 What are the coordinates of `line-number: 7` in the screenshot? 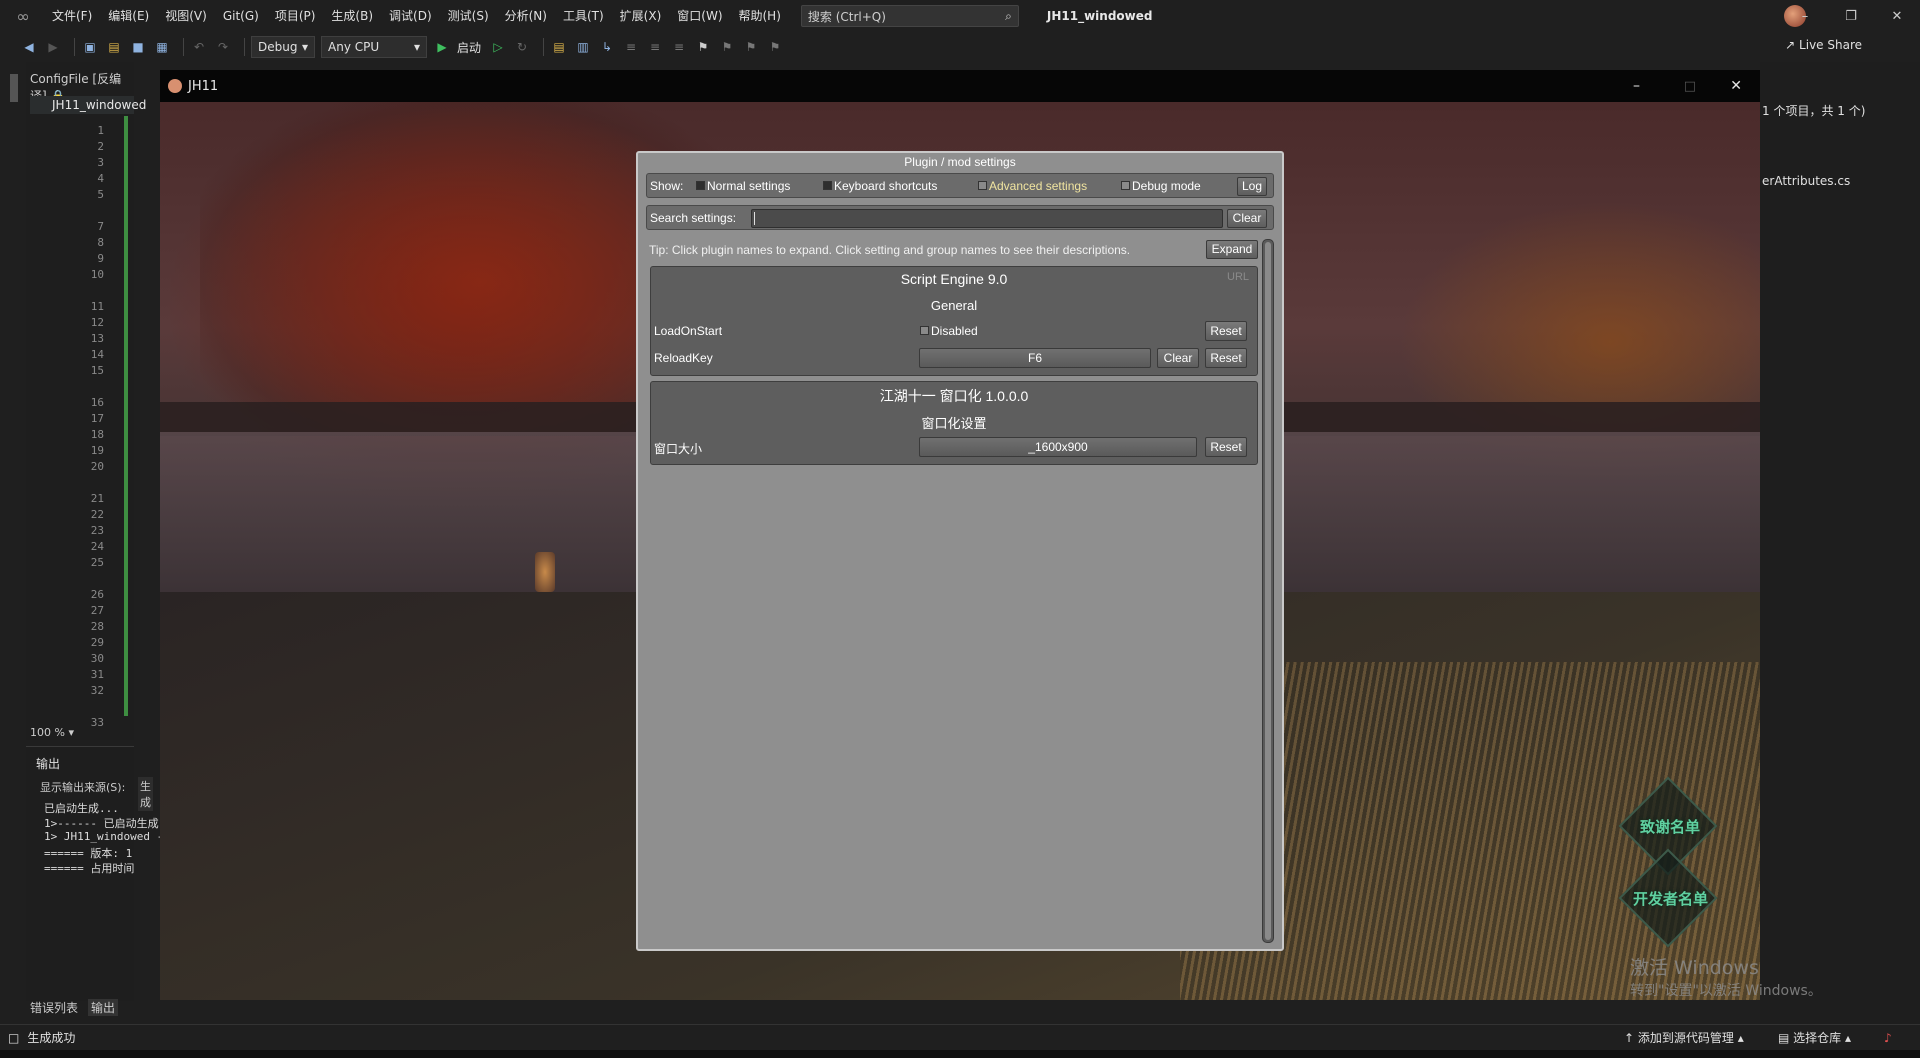 It's located at (100, 226).